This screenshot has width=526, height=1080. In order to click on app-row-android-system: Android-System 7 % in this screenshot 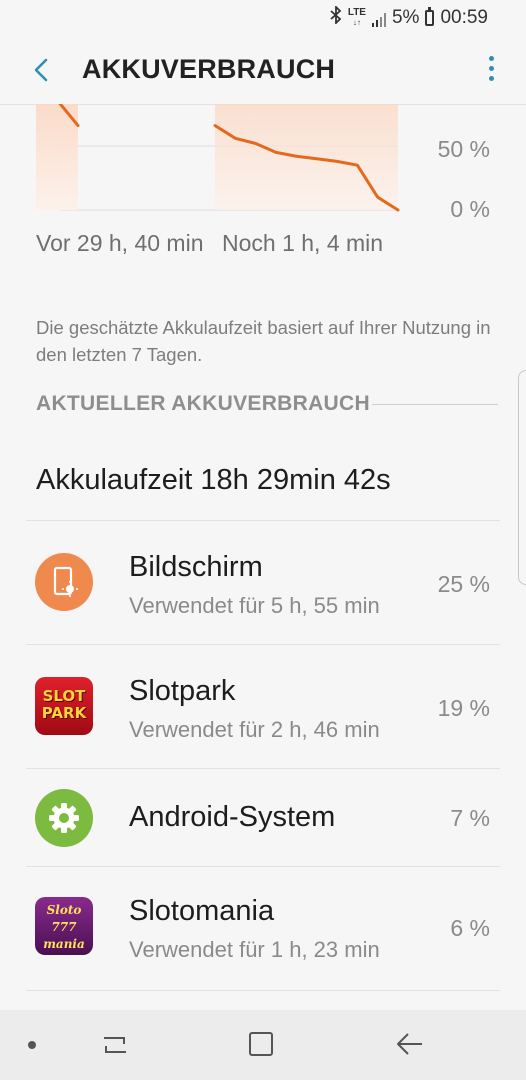, I will do `click(263, 817)`.